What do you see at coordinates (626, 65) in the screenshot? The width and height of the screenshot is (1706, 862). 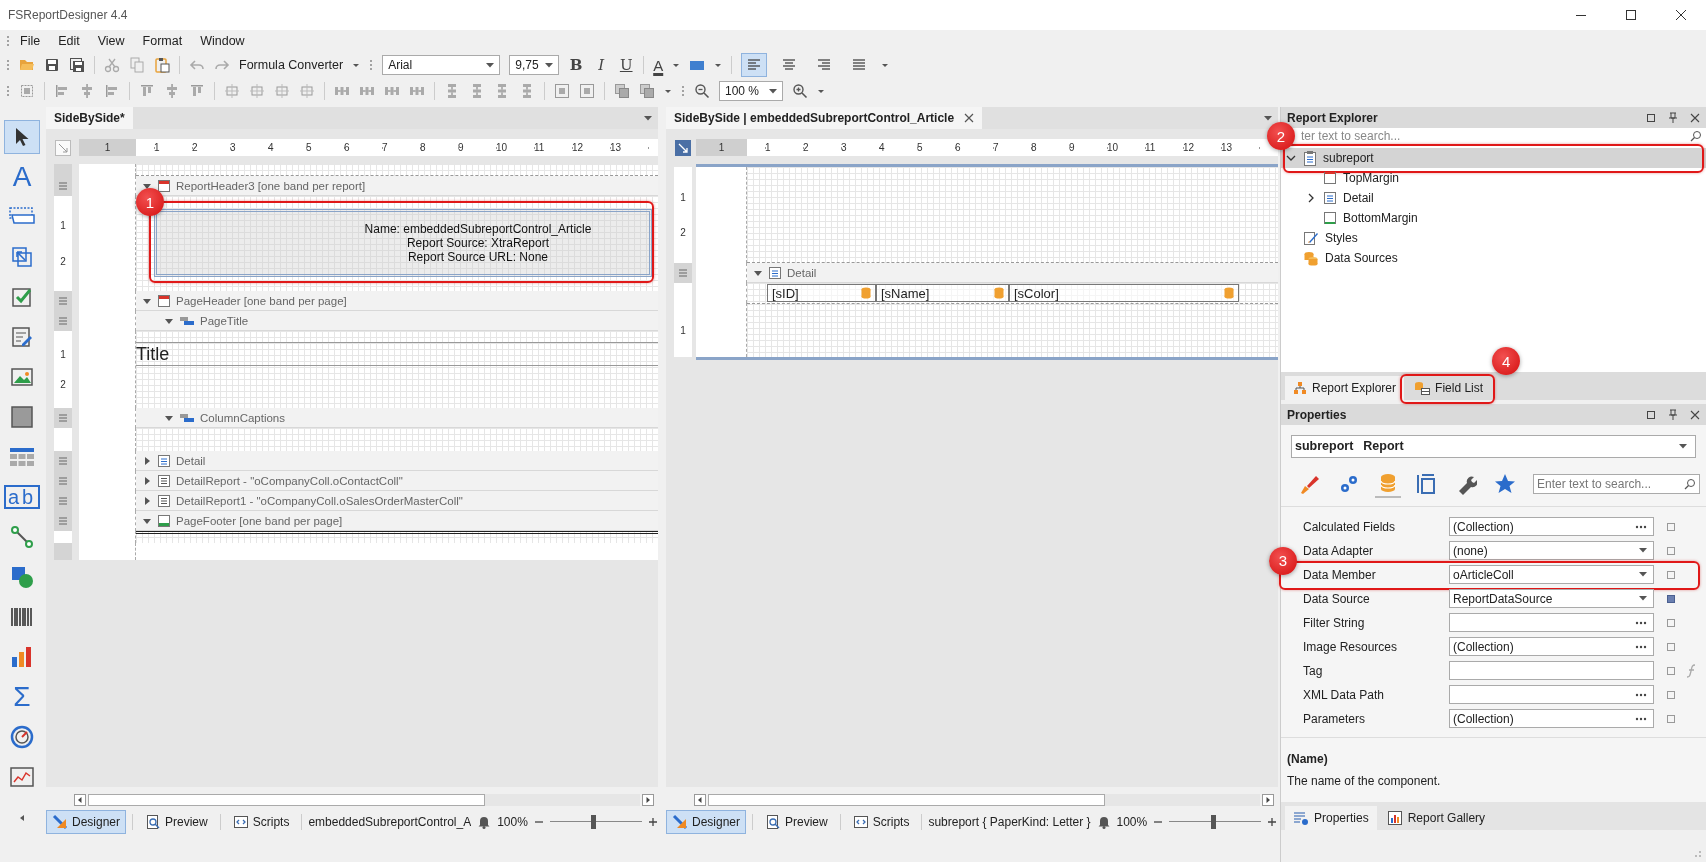 I see `underline-button: U` at bounding box center [626, 65].